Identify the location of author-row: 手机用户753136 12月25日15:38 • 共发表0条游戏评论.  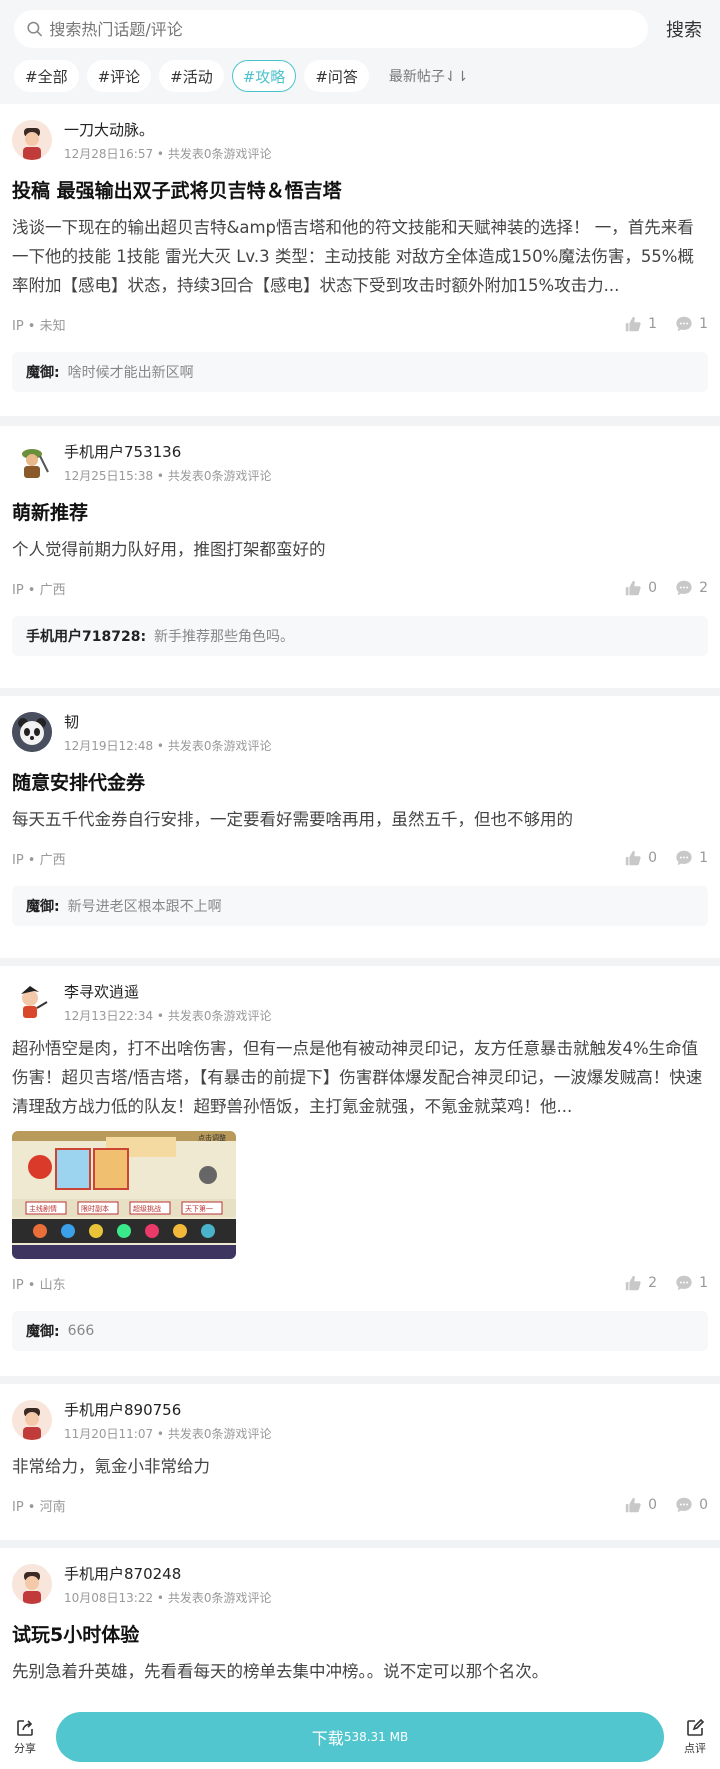
(360, 462).